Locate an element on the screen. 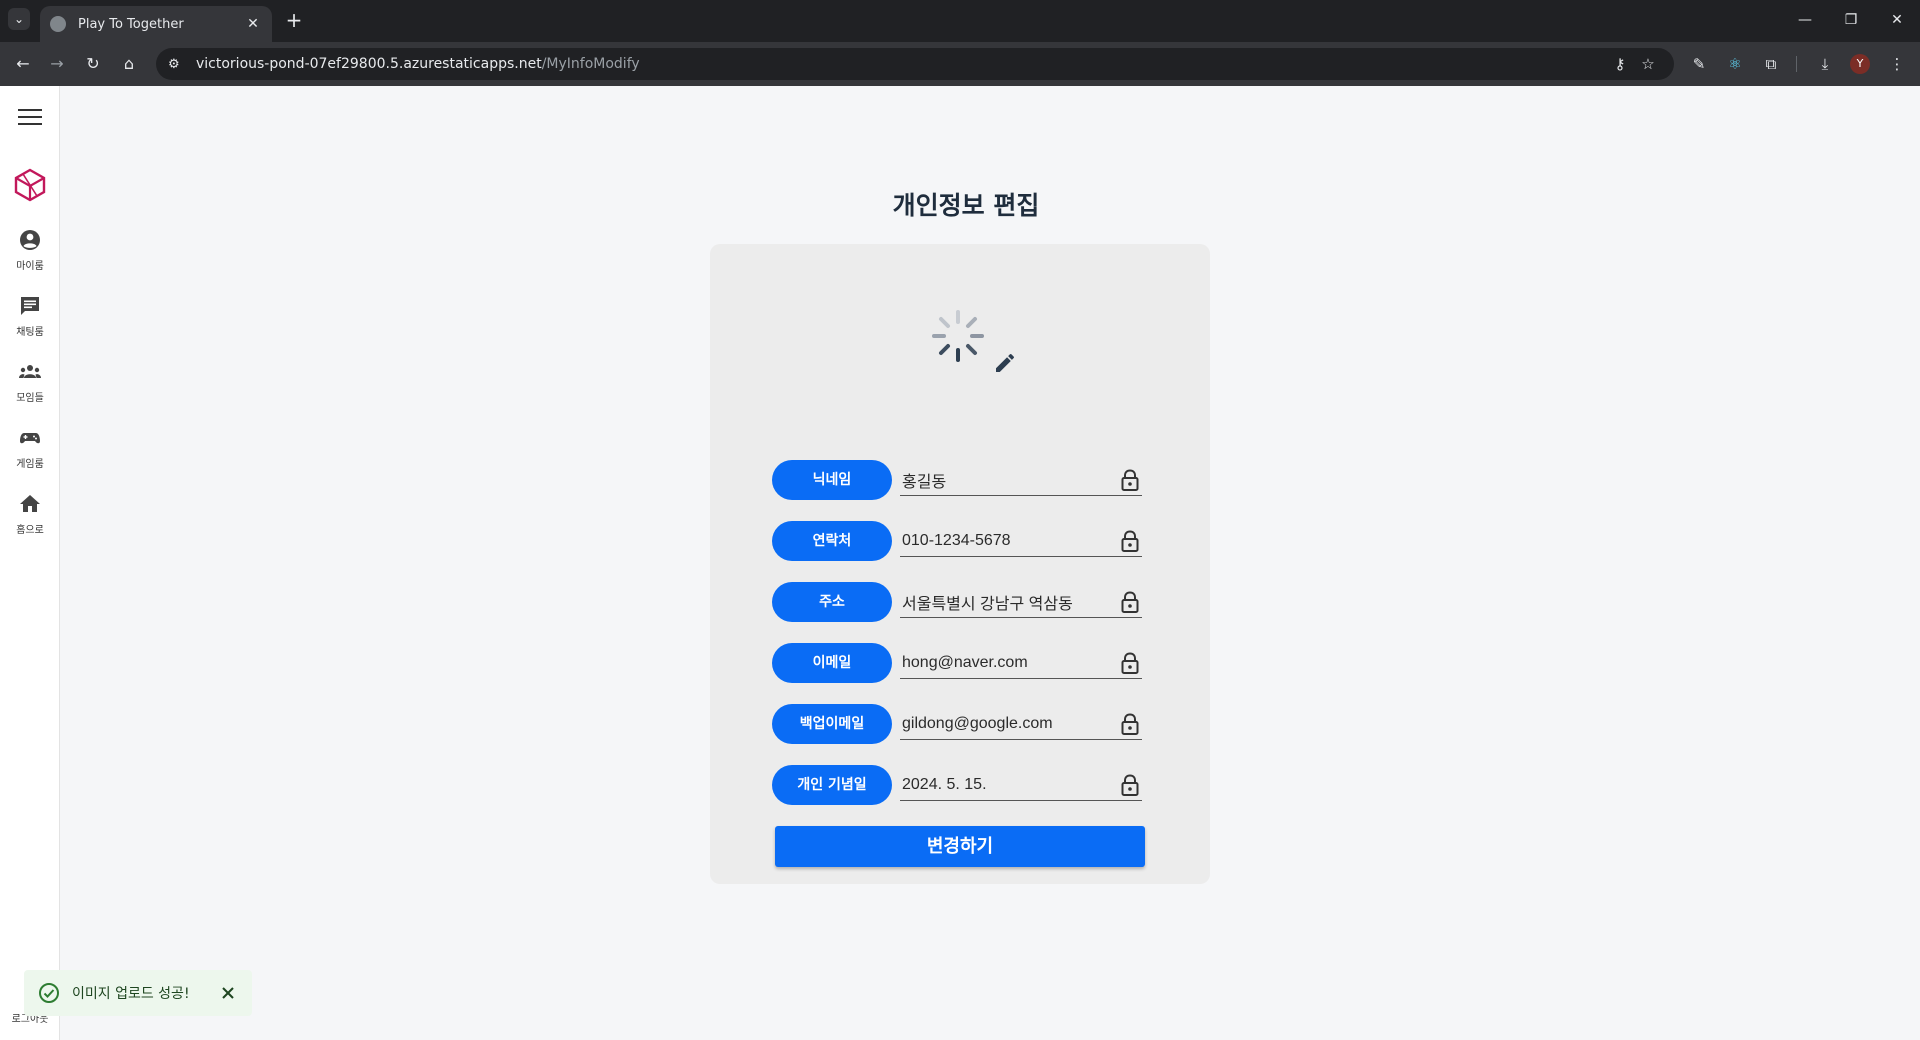 Image resolution: width=1920 pixels, height=1040 pixels. tab-close-icon: ✕ is located at coordinates (253, 24).